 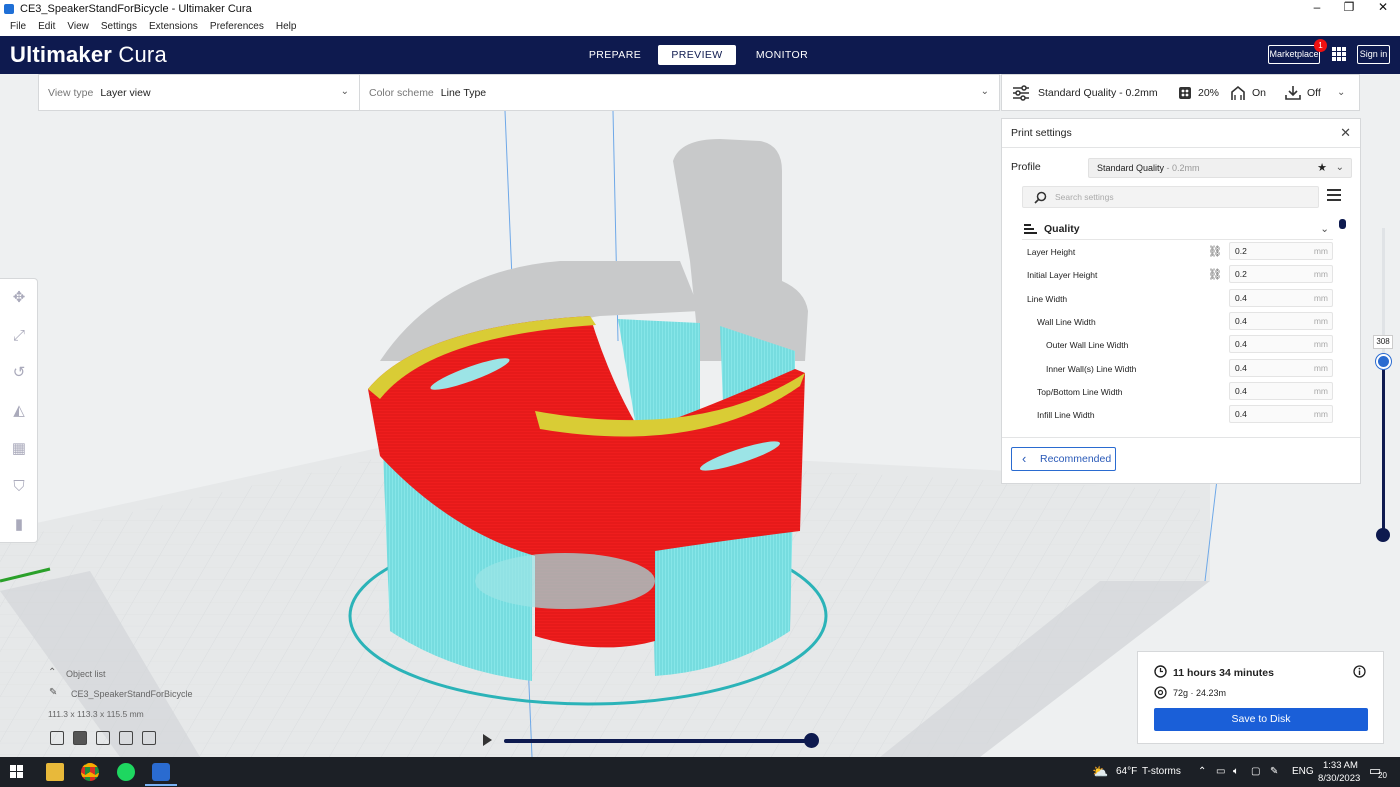 What do you see at coordinates (126, 738) in the screenshot?
I see `left-view-icon` at bounding box center [126, 738].